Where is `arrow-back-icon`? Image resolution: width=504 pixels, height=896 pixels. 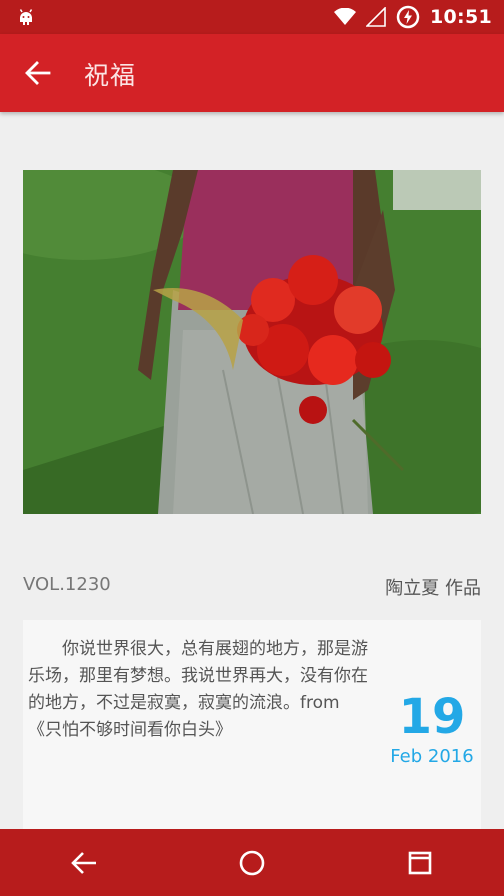
arrow-back-icon is located at coordinates (38, 73).